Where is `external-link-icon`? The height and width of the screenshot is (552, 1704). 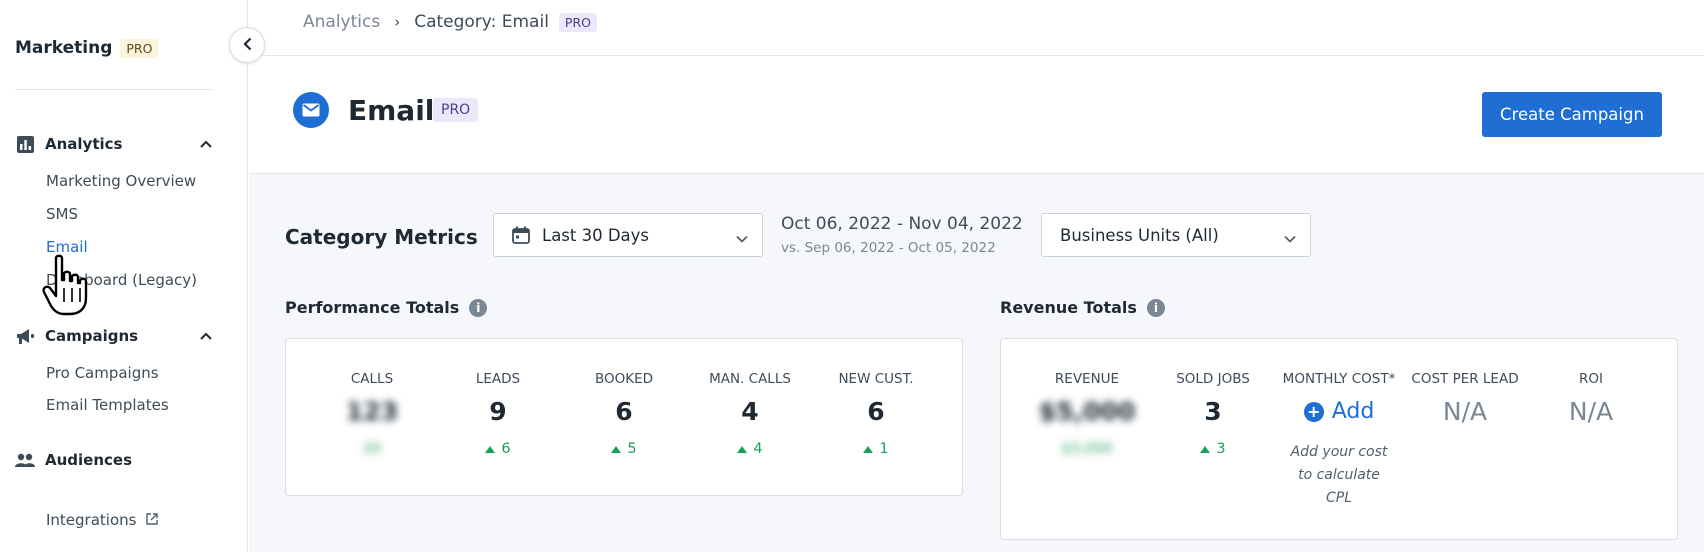 external-link-icon is located at coordinates (152, 520).